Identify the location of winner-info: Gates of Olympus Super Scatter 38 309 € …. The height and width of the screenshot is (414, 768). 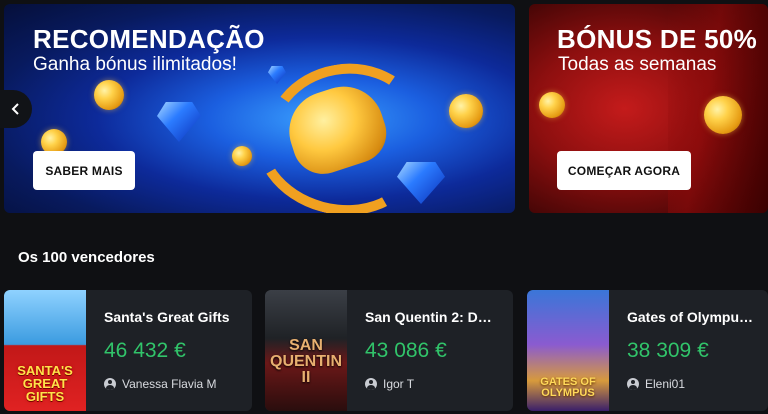
(688, 350).